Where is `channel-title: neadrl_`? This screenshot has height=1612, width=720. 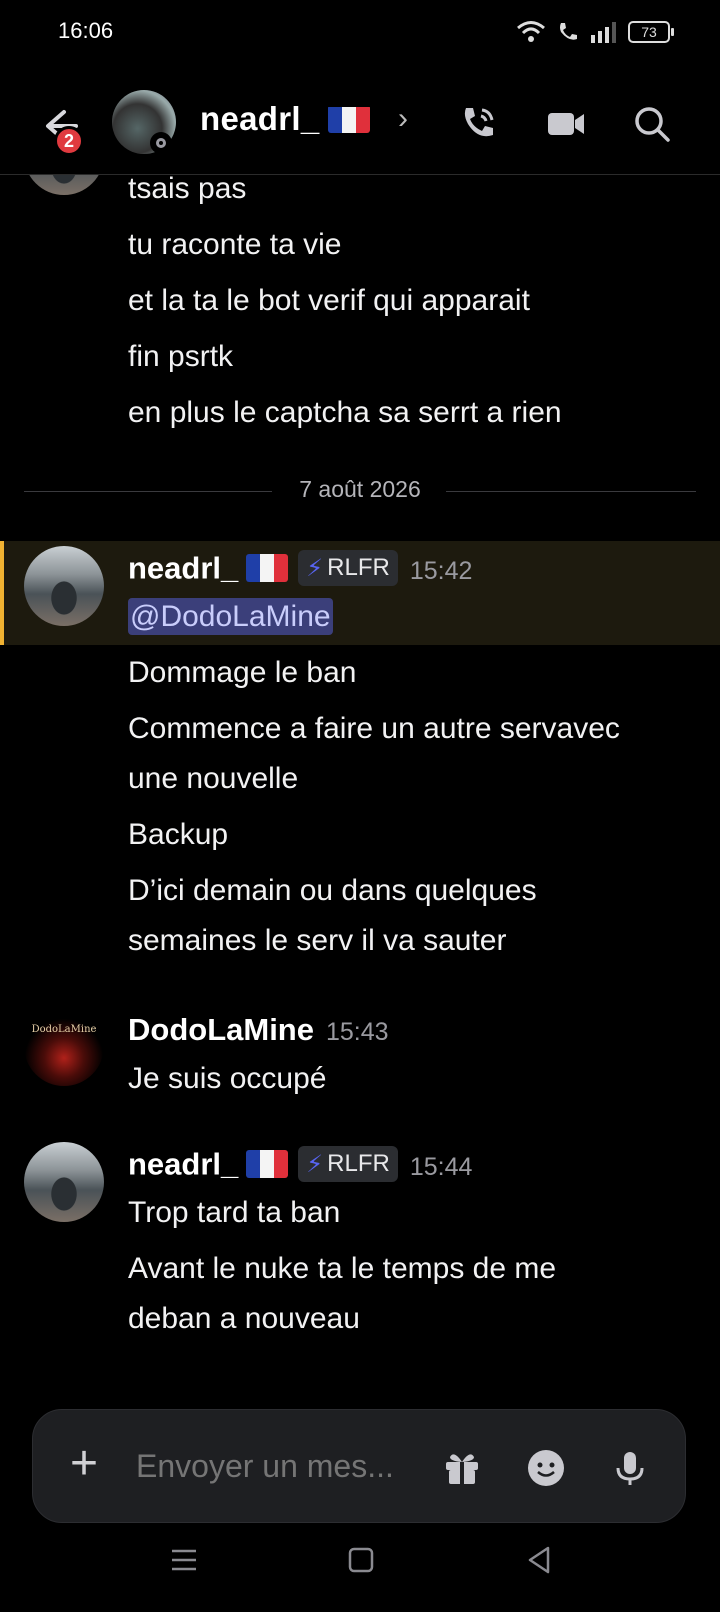
channel-title: neadrl_ is located at coordinates (285, 119).